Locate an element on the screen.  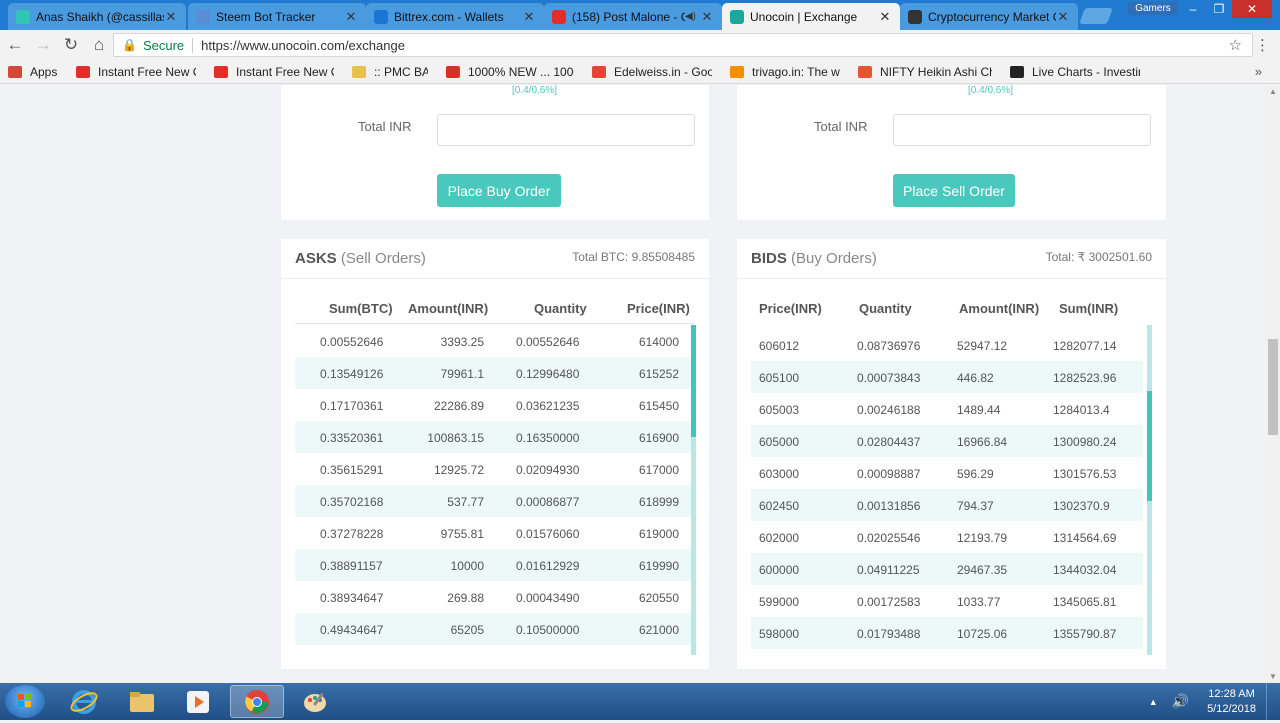
show-desktop-button is located at coordinates (1273, 701).